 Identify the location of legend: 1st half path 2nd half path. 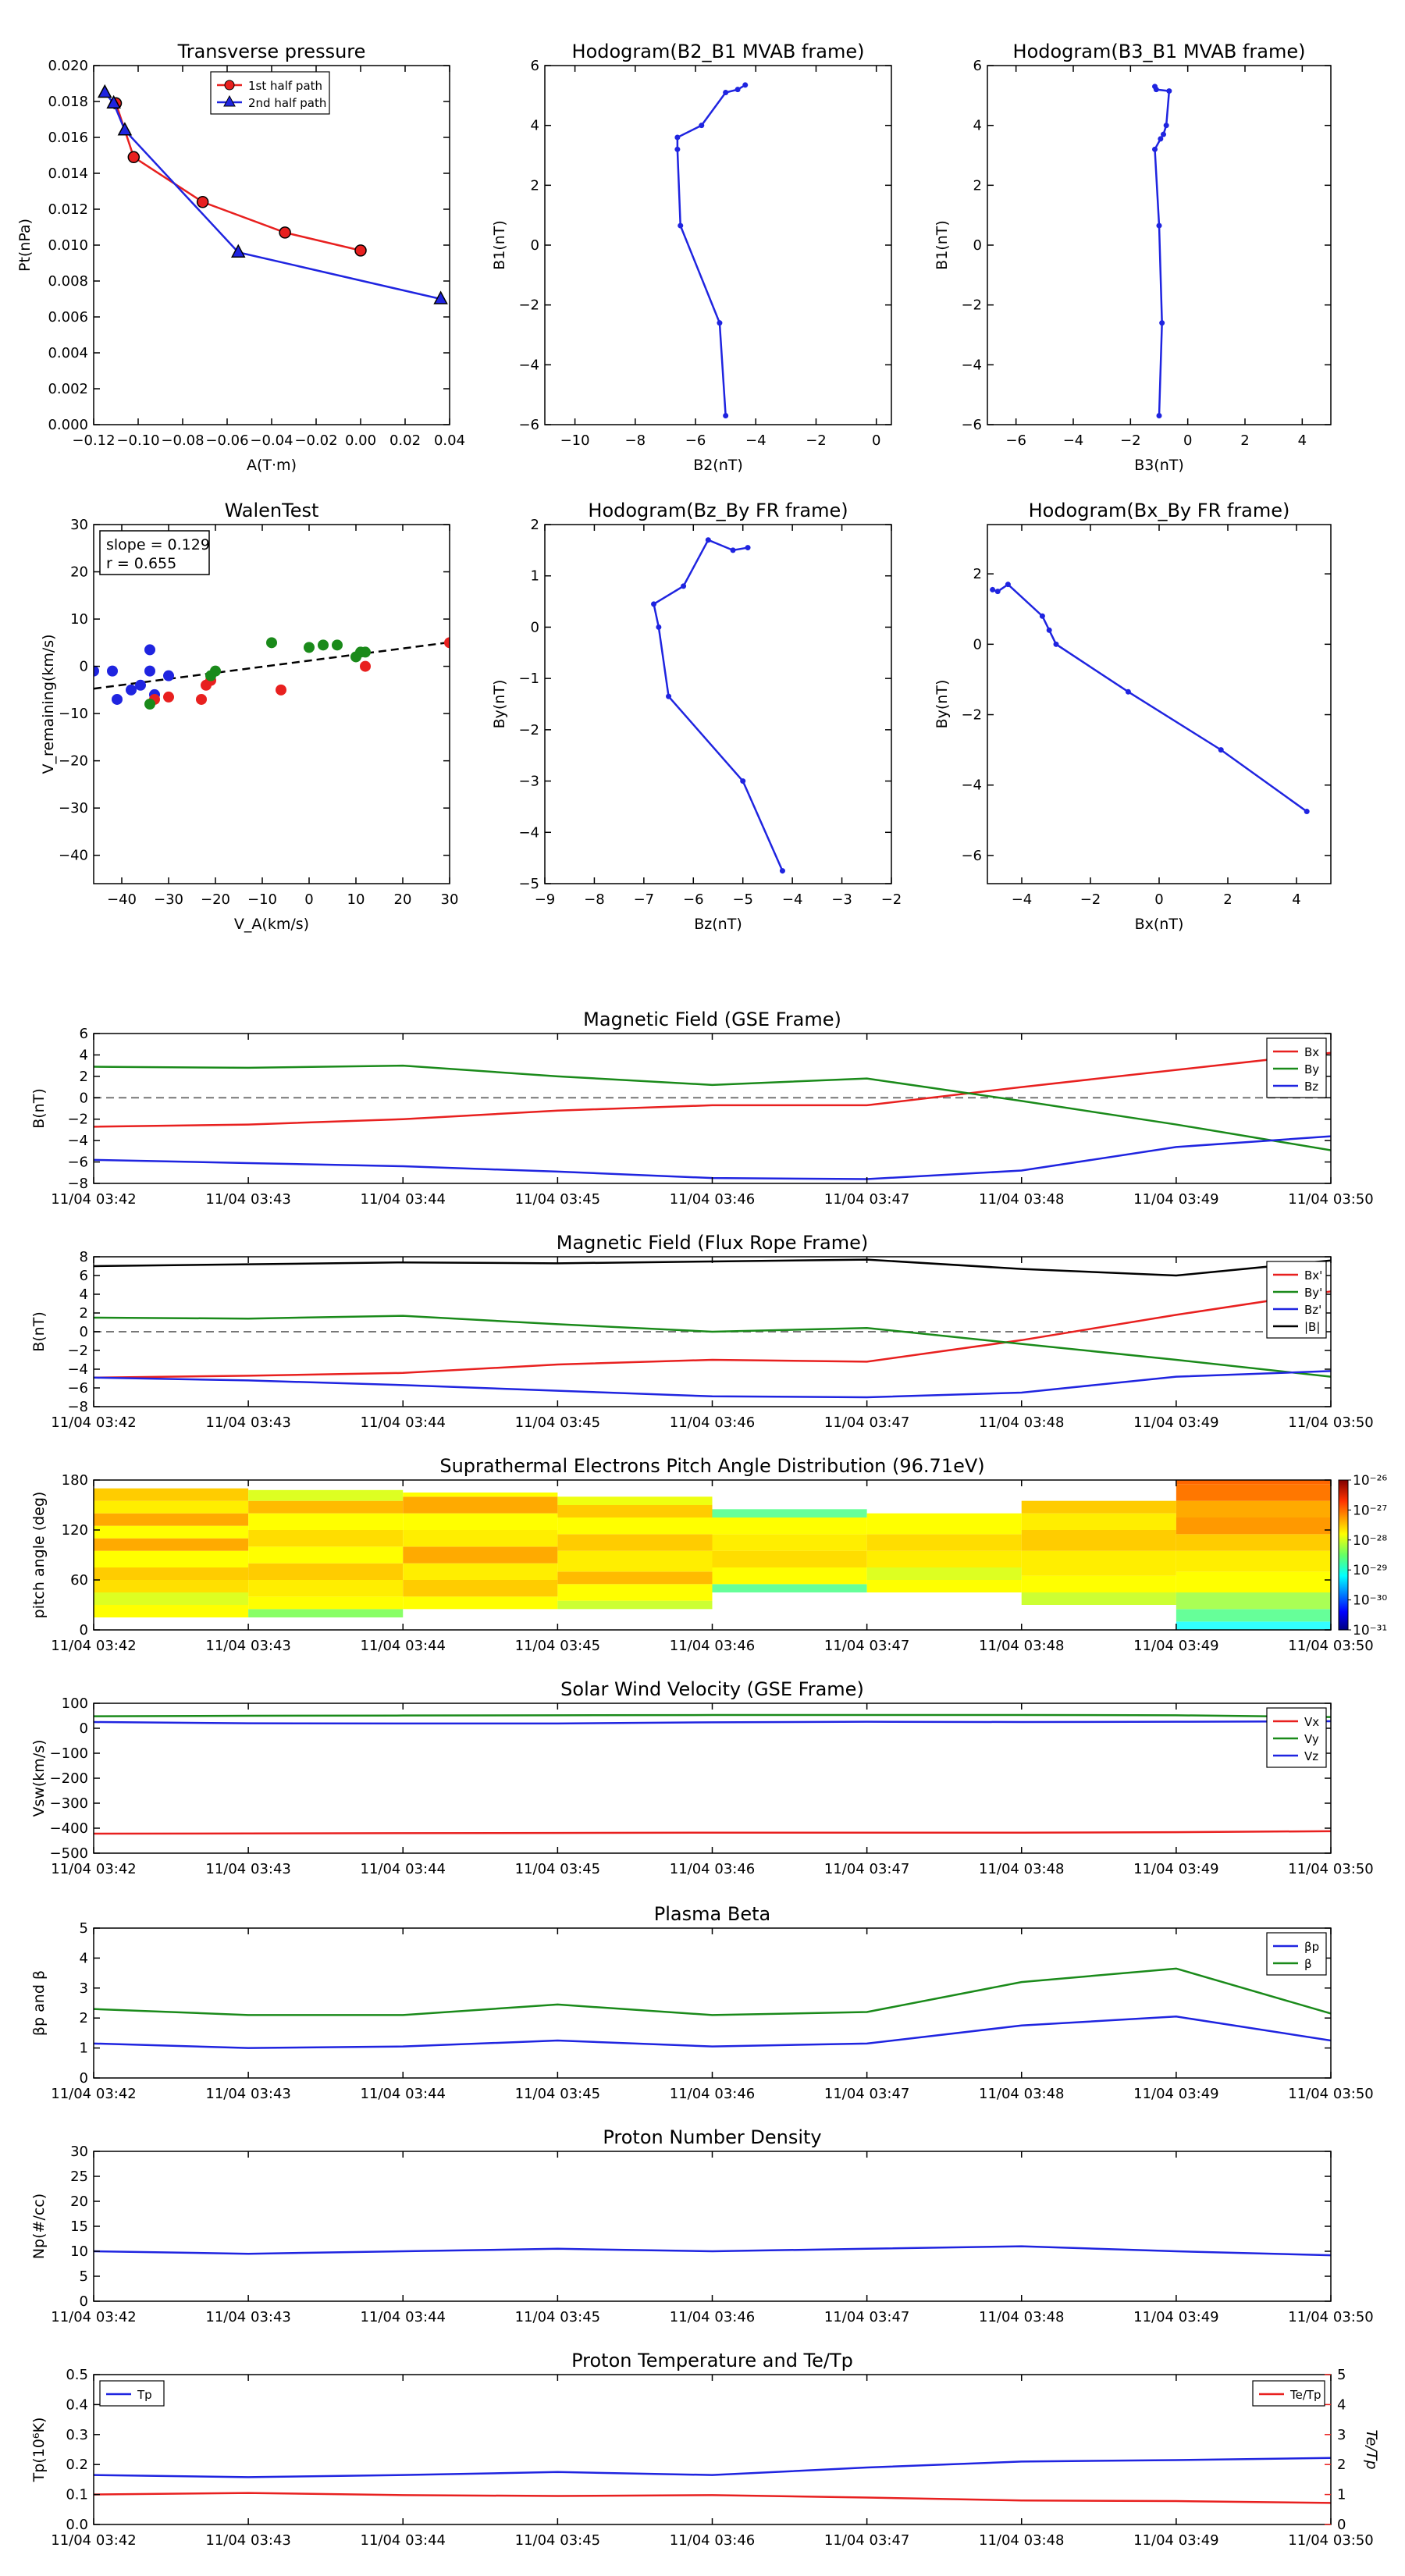
(270, 93).